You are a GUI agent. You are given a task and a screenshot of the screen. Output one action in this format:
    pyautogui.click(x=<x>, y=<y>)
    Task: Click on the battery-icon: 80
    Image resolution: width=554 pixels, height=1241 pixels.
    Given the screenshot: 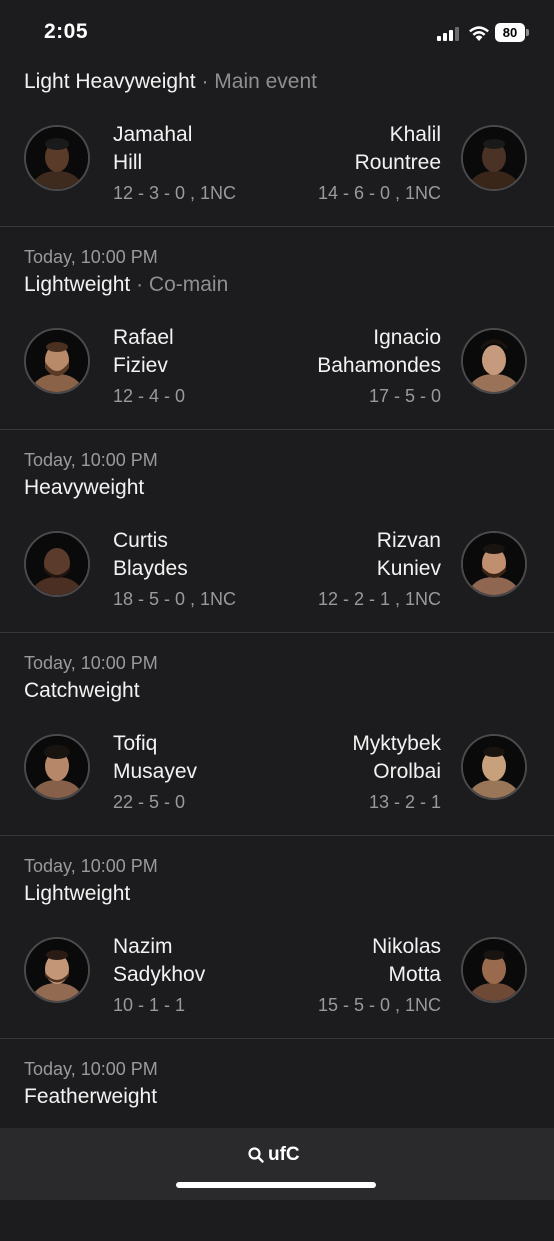 What is the action you would take?
    pyautogui.click(x=510, y=32)
    